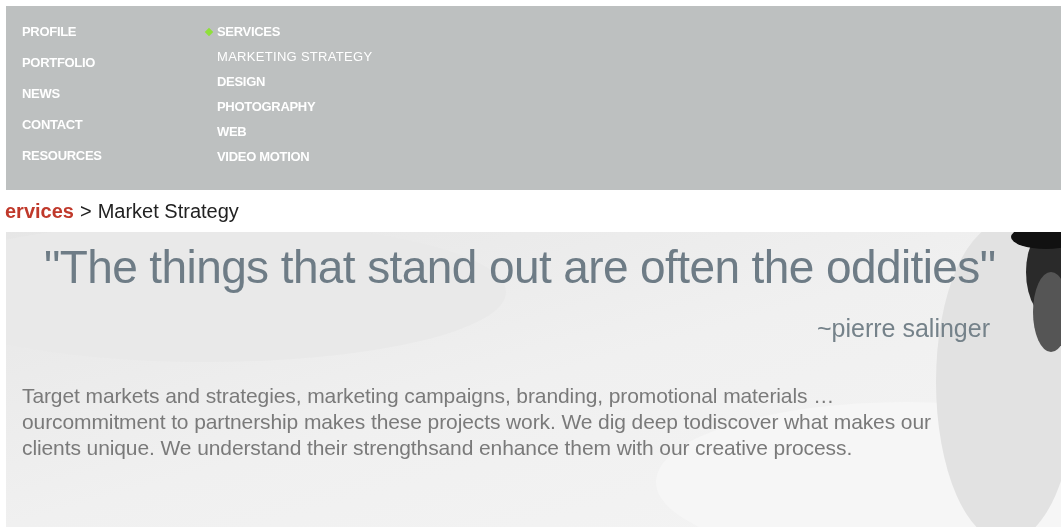  What do you see at coordinates (49, 31) in the screenshot?
I see `nav-link: PROFILE` at bounding box center [49, 31].